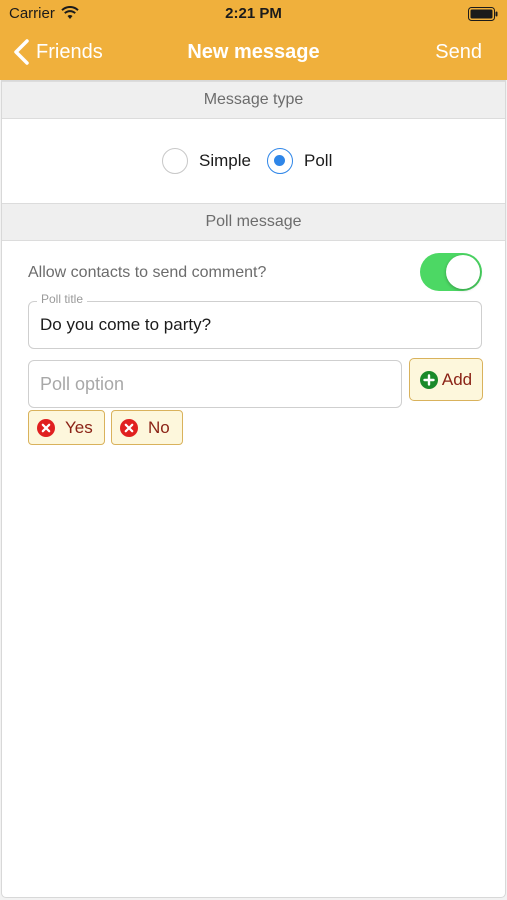  I want to click on send-button: Send, so click(458, 52).